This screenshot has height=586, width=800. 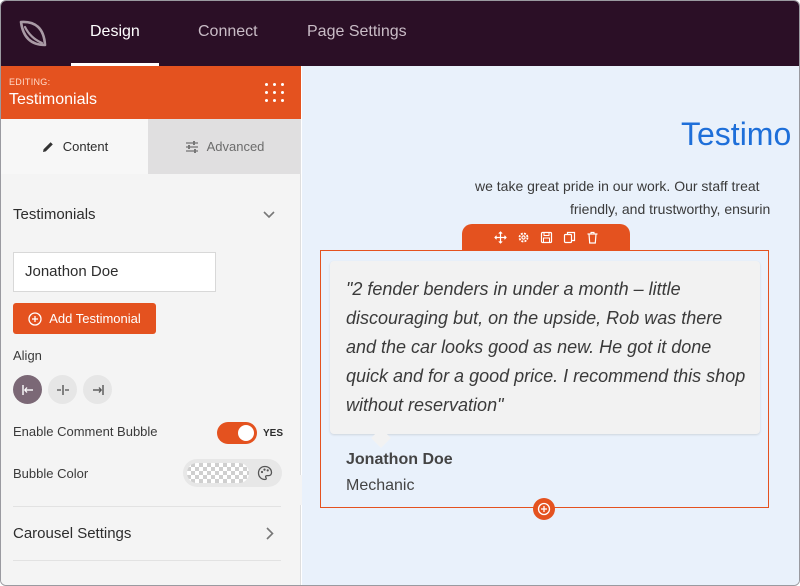 I want to click on testimonial-author: Jonathon Doe, so click(x=399, y=460).